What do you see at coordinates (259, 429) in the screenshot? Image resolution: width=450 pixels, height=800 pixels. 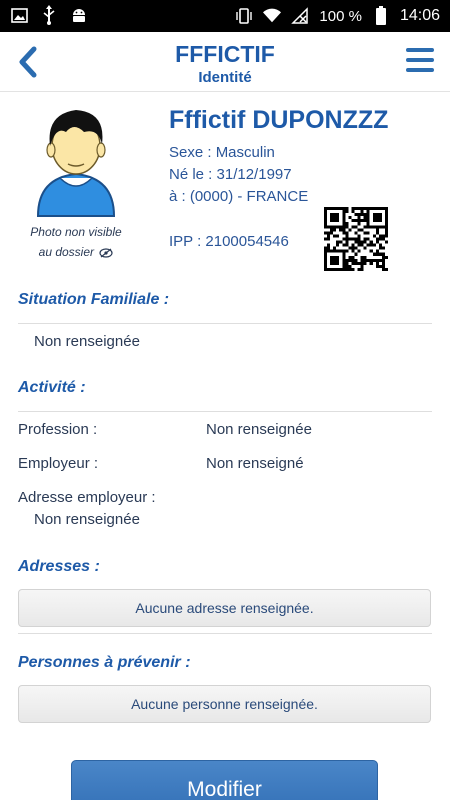 I see `profession-value: Non renseignée` at bounding box center [259, 429].